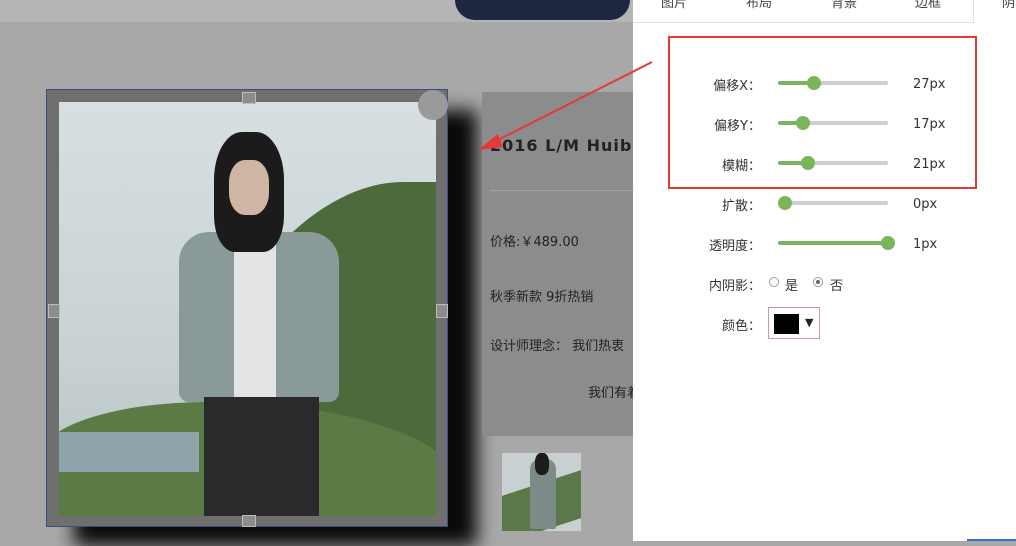 The height and width of the screenshot is (546, 1016). Describe the element at coordinates (734, 286) in the screenshot. I see `inset-label: 内阴影：` at that location.